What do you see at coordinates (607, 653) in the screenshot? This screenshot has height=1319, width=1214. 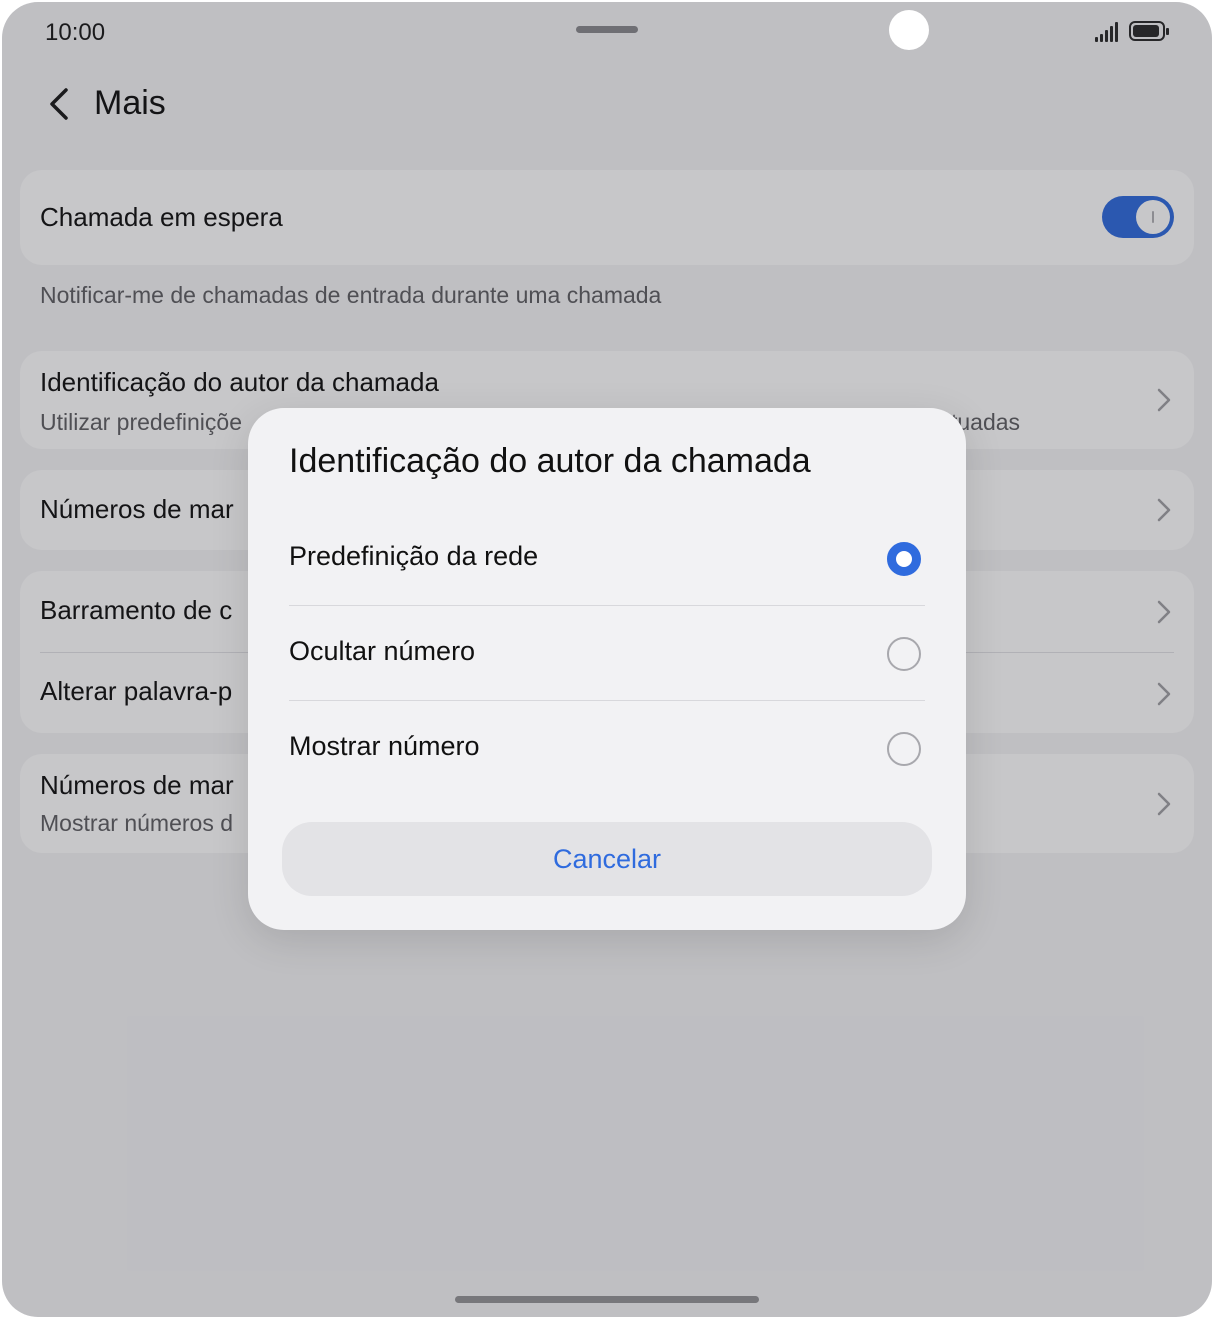 I see `option-hide-number: Ocultar número` at bounding box center [607, 653].